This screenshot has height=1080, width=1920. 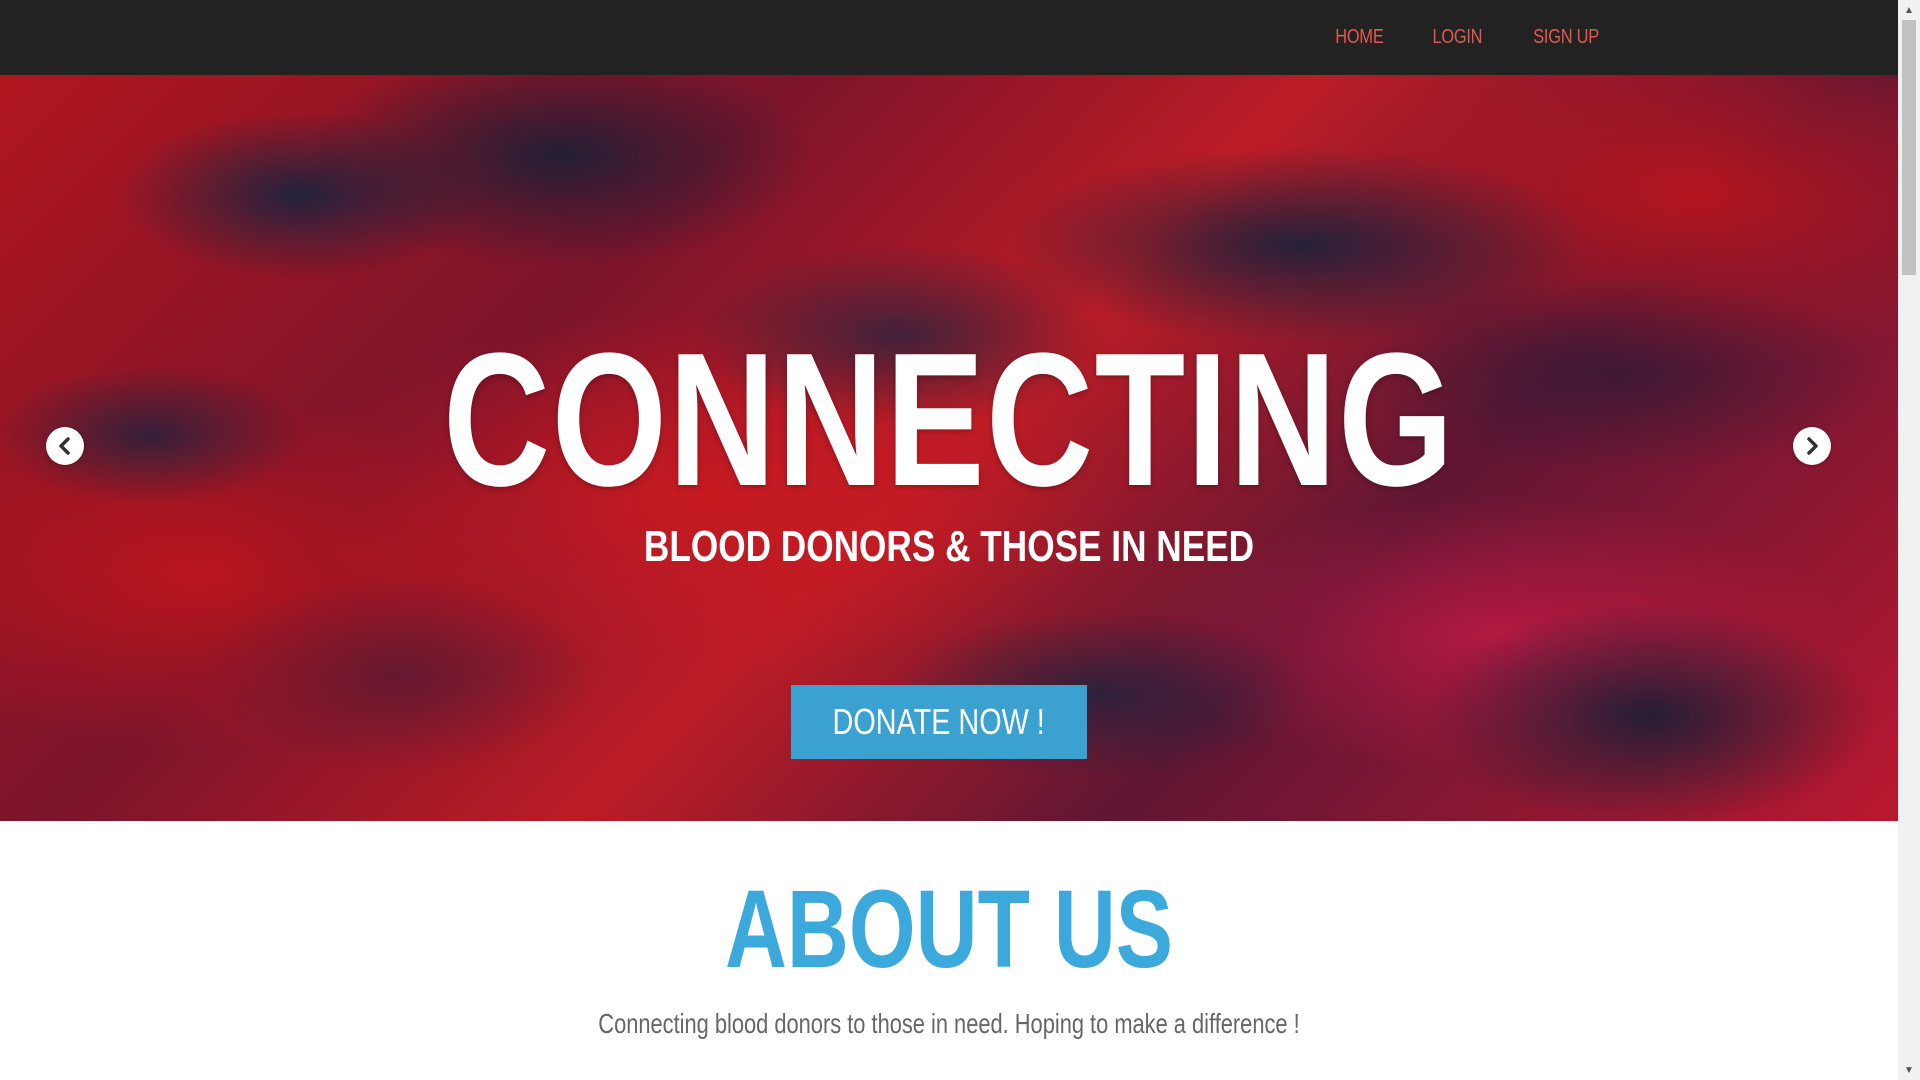 What do you see at coordinates (949, 420) in the screenshot?
I see `hero-title: CONNECTING` at bounding box center [949, 420].